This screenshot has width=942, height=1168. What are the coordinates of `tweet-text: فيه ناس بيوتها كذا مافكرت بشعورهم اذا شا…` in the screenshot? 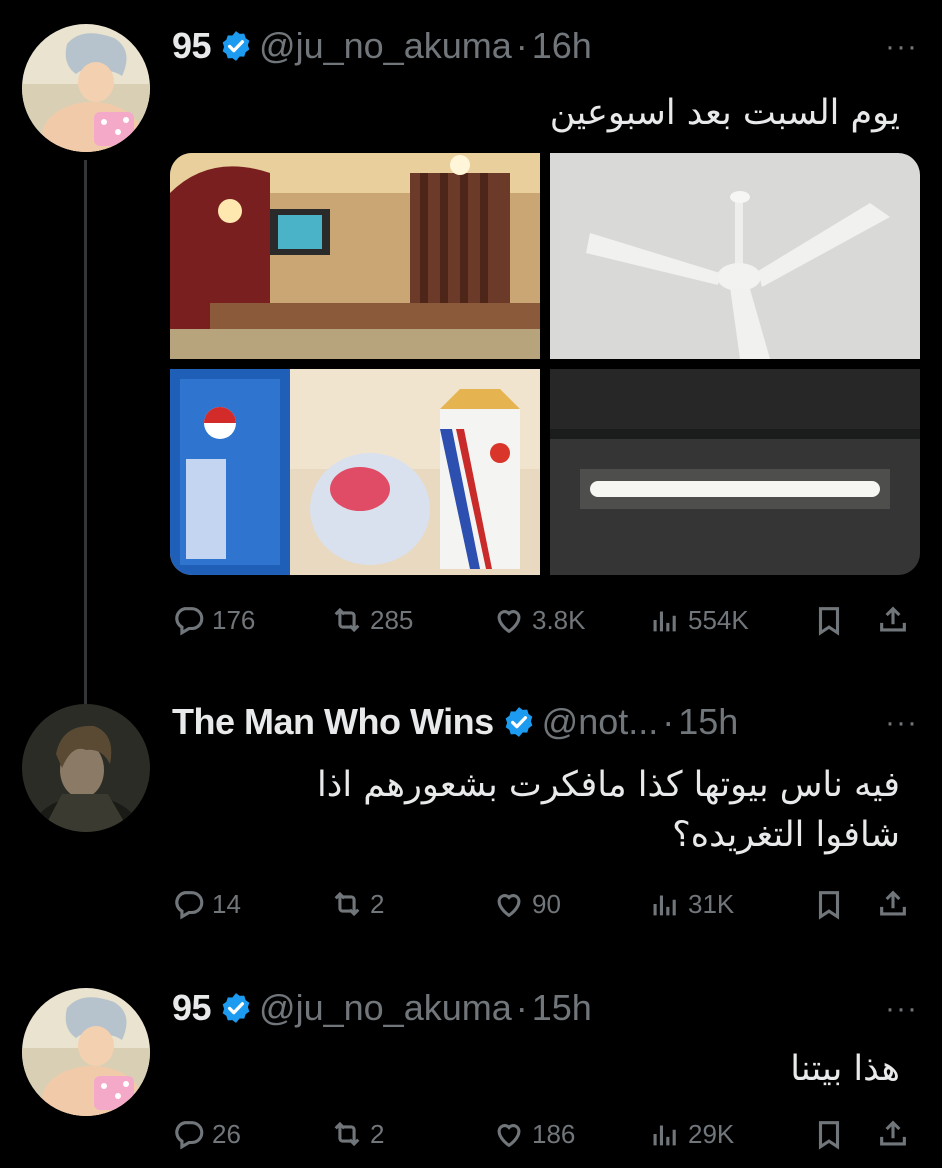 It's located at (608, 810).